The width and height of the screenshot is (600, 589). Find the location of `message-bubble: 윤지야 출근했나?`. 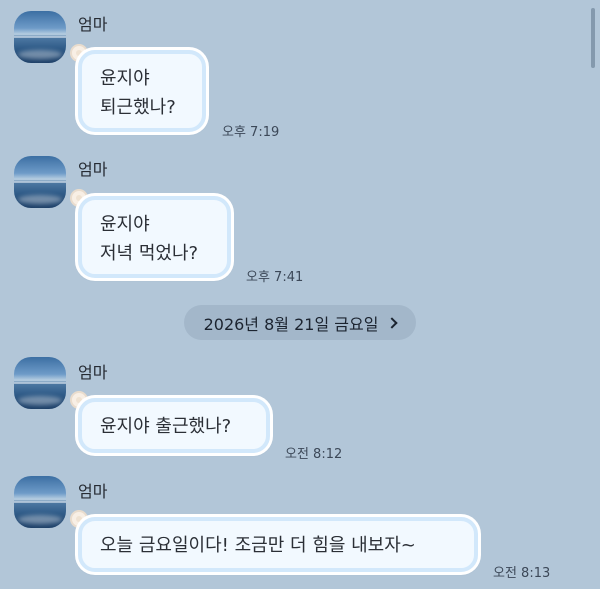

message-bubble: 윤지야 출근했나? is located at coordinates (174, 425).